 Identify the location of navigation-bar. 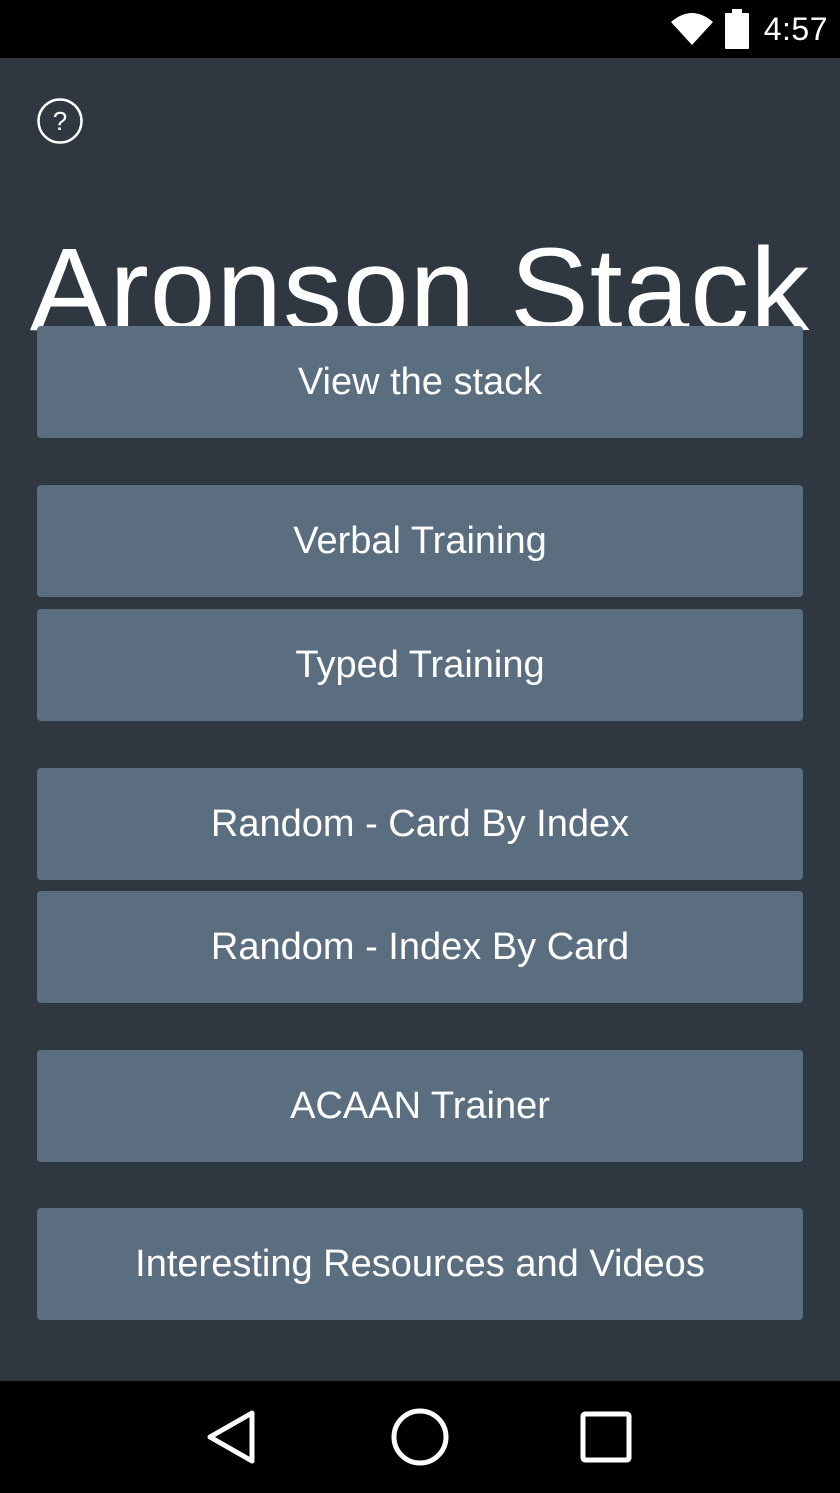
(420, 1437).